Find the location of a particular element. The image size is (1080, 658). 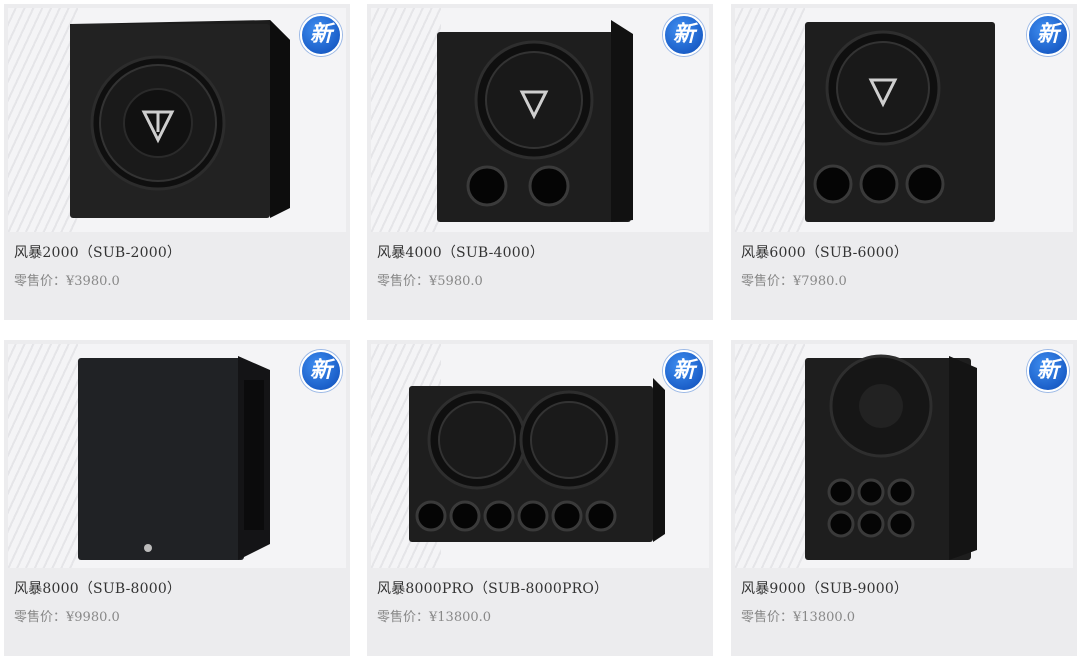

product-title: 风暴8000PRO（SUB-8000PRO） is located at coordinates (492, 588).